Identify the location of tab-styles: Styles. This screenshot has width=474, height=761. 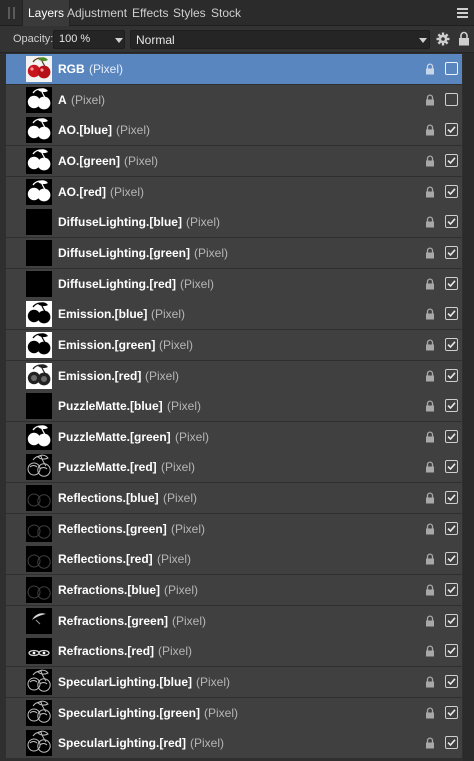
(189, 13).